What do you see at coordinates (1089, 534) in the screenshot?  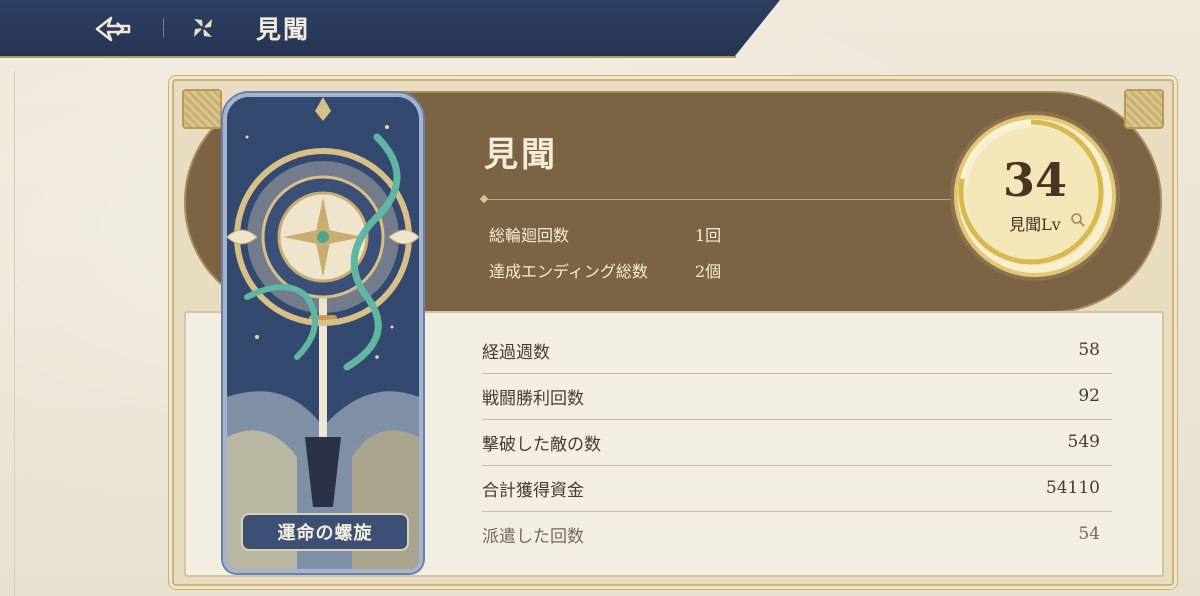 I see `stat-value: 54` at bounding box center [1089, 534].